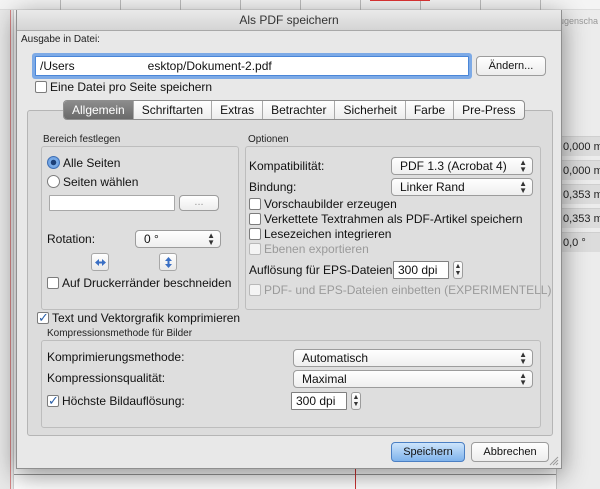  What do you see at coordinates (300, 5) in the screenshot?
I see `top-ruler` at bounding box center [300, 5].